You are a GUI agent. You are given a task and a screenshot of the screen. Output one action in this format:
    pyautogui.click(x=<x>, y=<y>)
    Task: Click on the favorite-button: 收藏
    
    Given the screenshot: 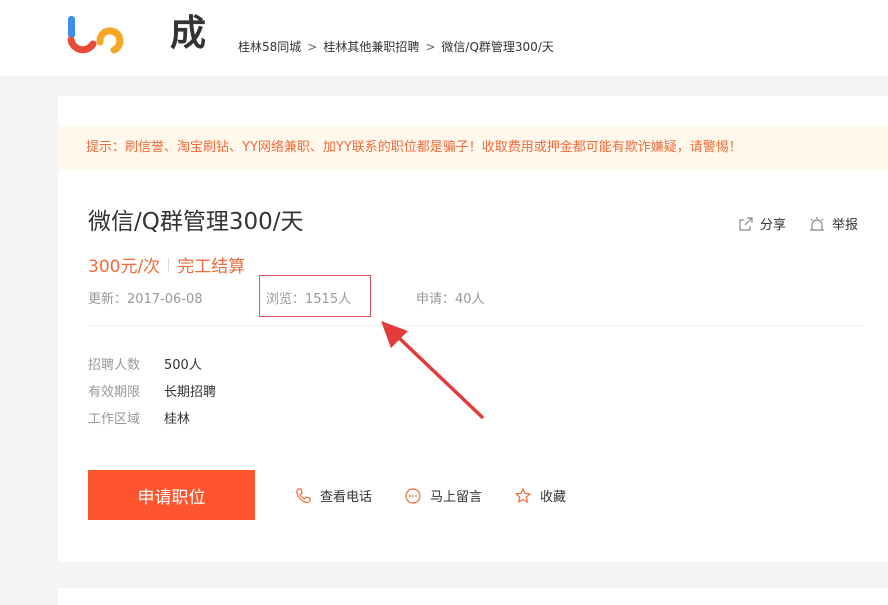 What is the action you would take?
    pyautogui.click(x=540, y=495)
    